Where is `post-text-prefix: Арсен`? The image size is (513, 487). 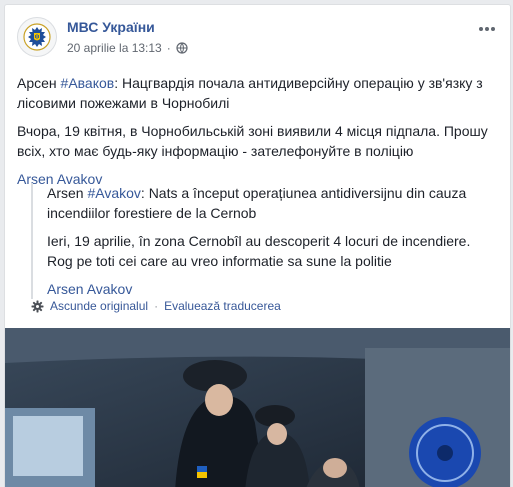 post-text-prefix: Арсен is located at coordinates (39, 83).